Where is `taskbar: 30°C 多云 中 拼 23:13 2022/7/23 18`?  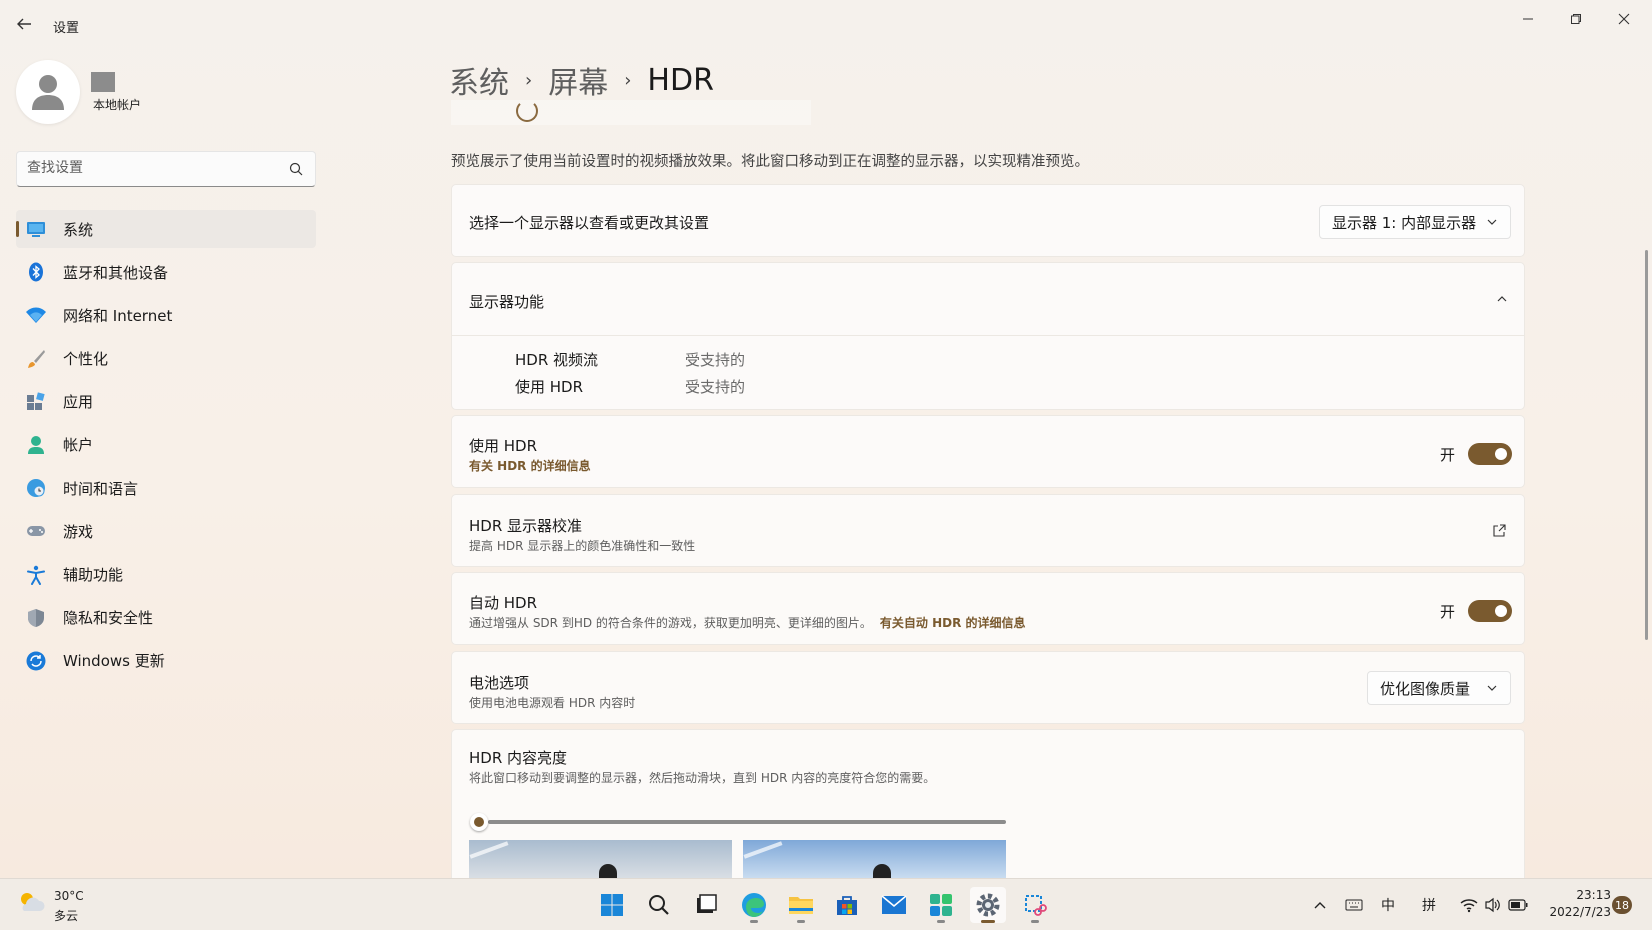
taskbar: 30°C 多云 中 拼 23:13 2022/7/23 18 is located at coordinates (826, 904).